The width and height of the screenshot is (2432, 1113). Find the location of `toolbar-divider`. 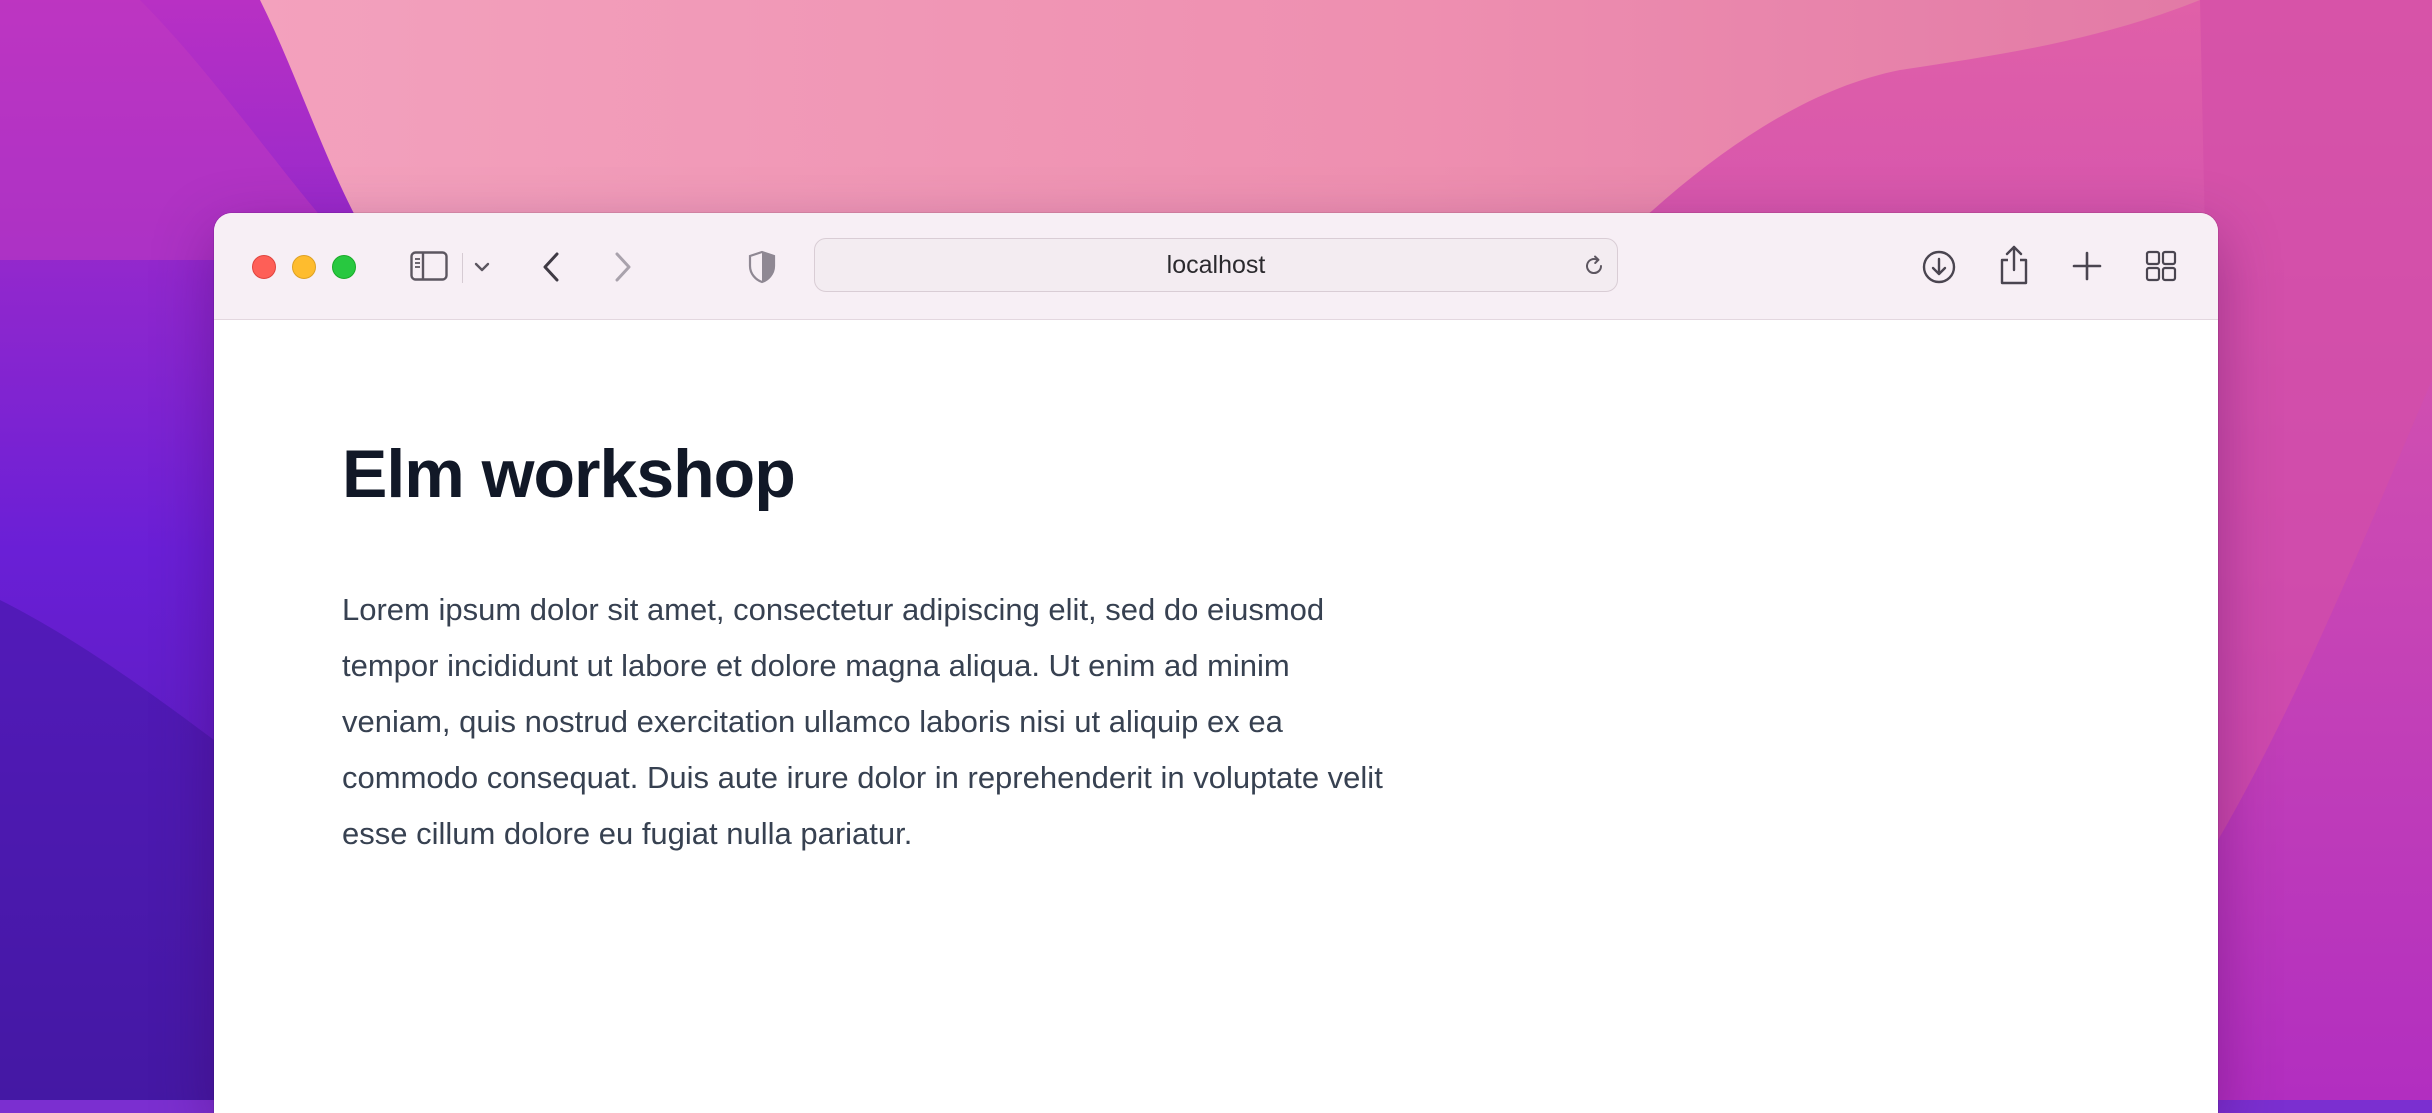

toolbar-divider is located at coordinates (462, 268).